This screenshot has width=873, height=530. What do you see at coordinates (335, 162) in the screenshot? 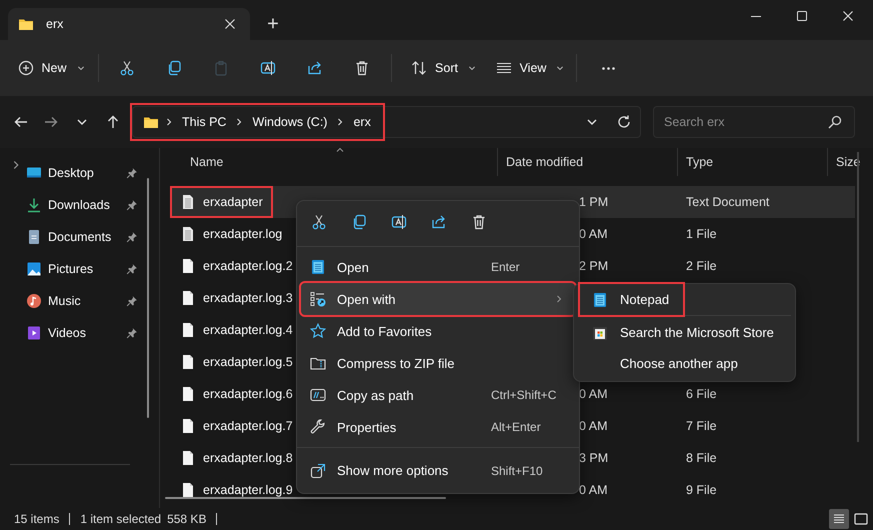
I see `column-header: Name` at bounding box center [335, 162].